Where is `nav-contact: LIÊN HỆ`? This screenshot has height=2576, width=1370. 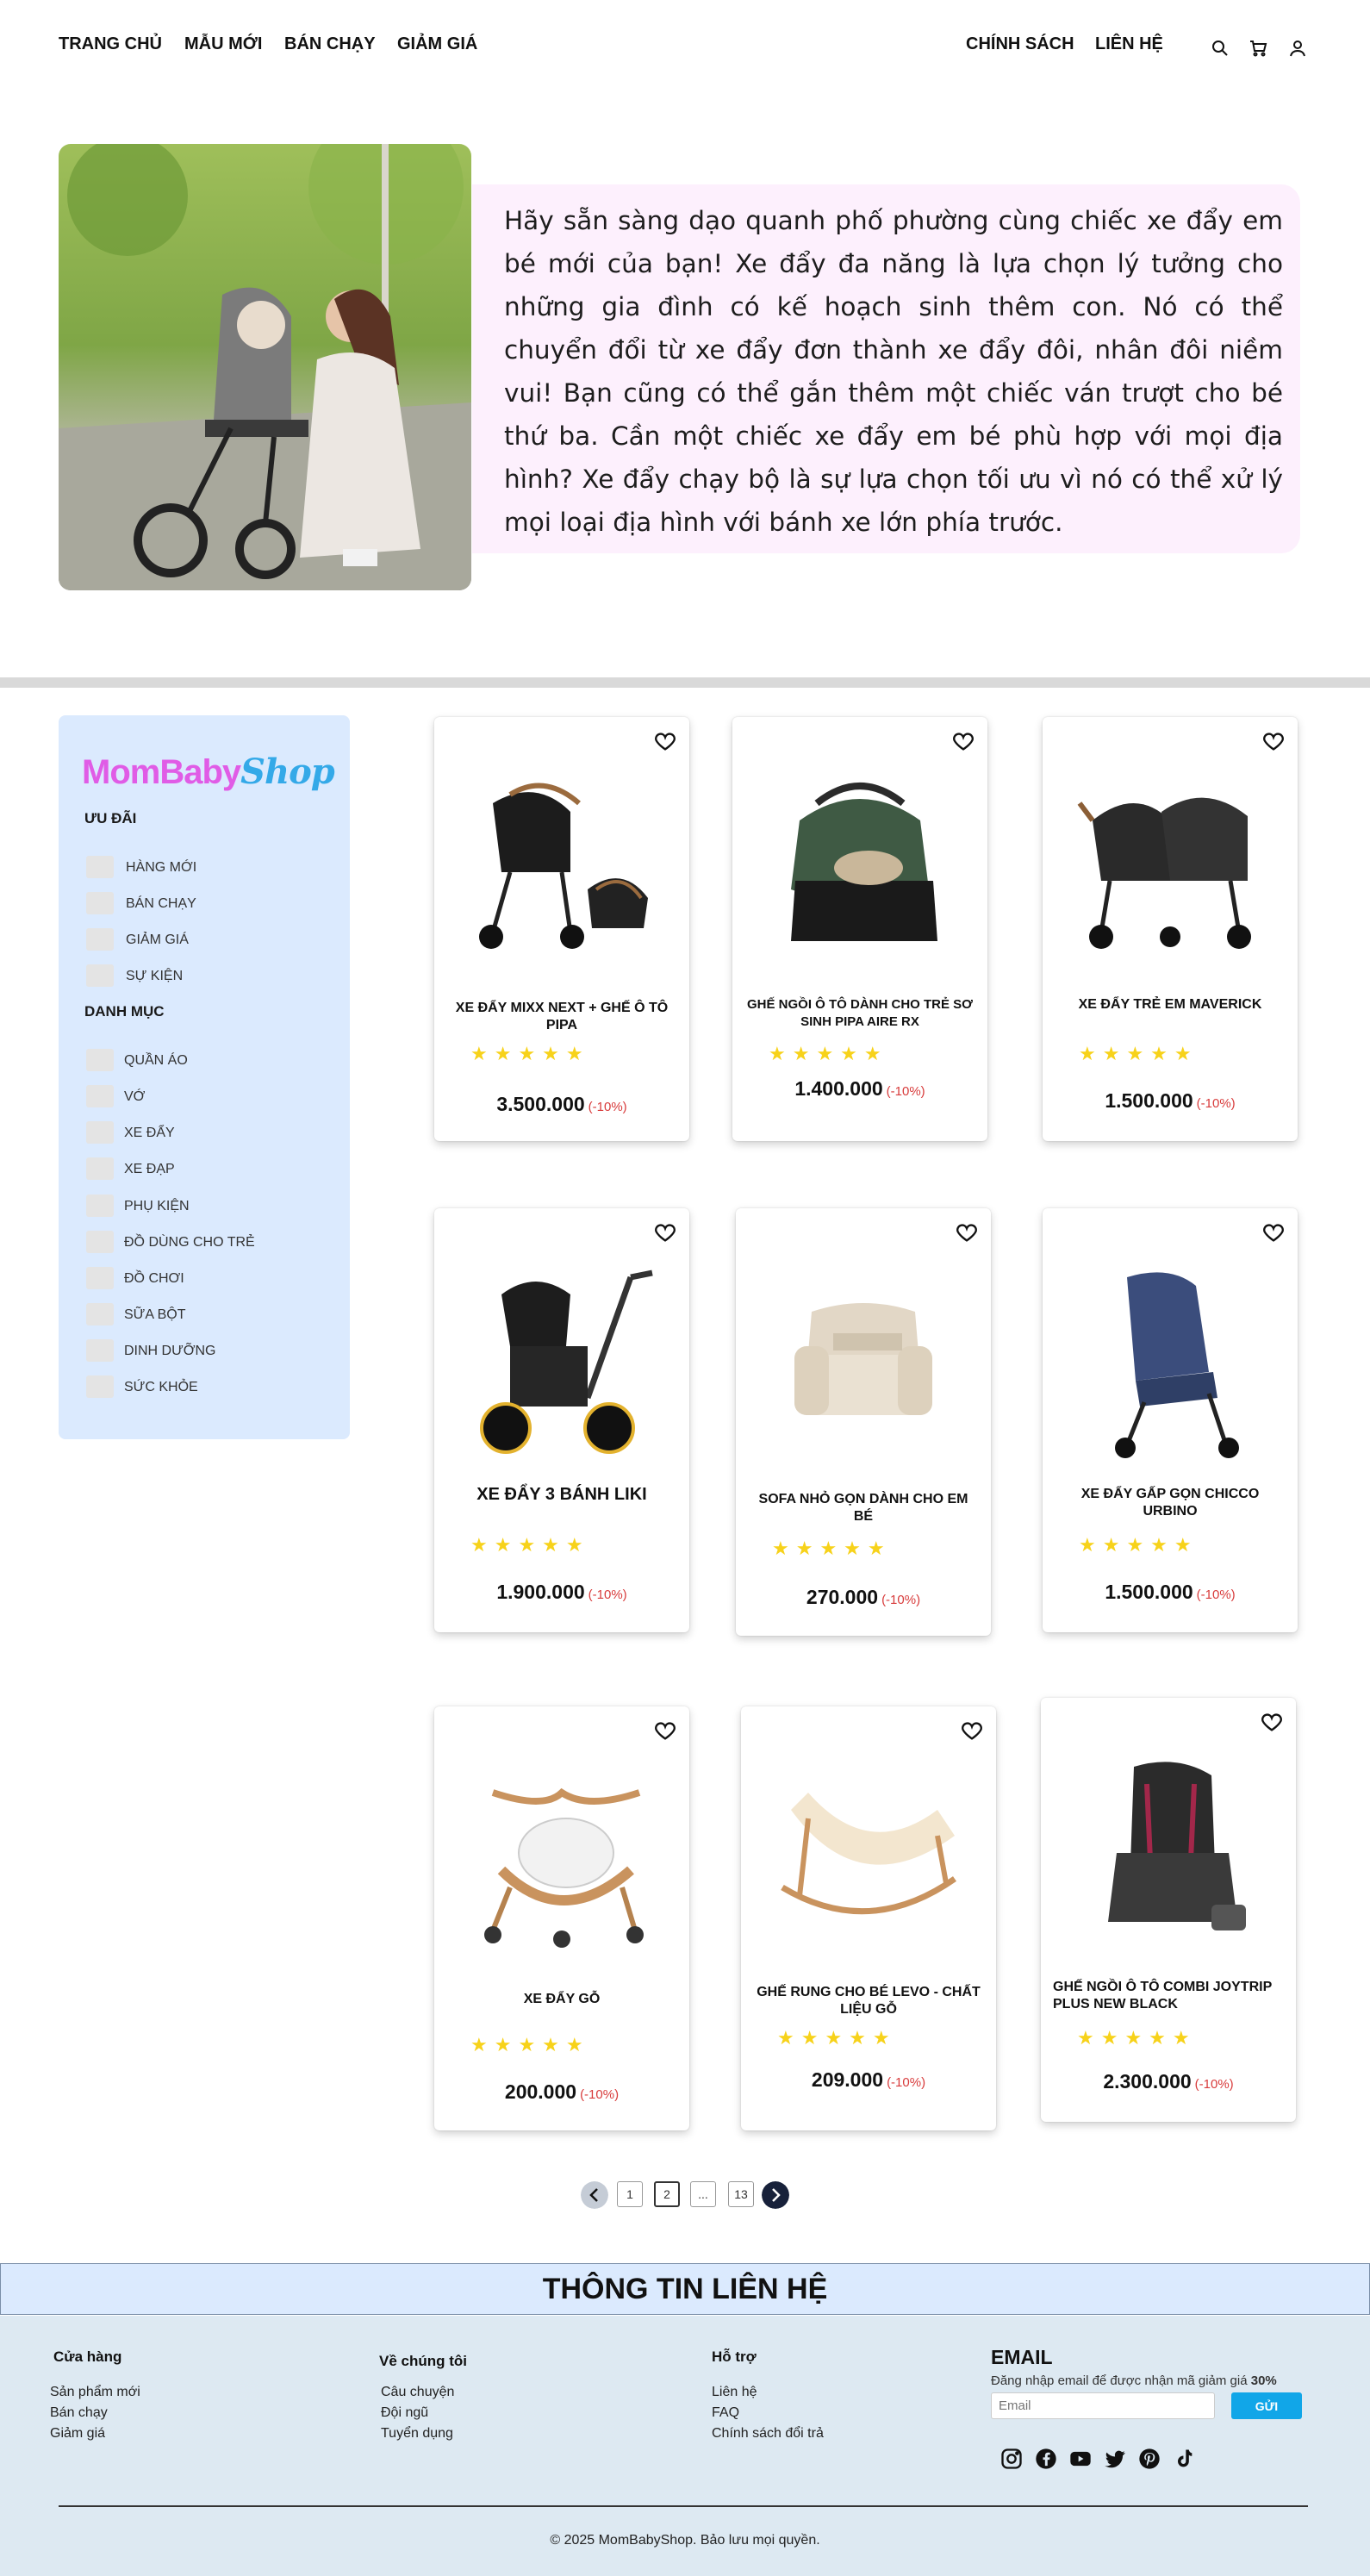
nav-contact: LIÊN HỆ is located at coordinates (1129, 44).